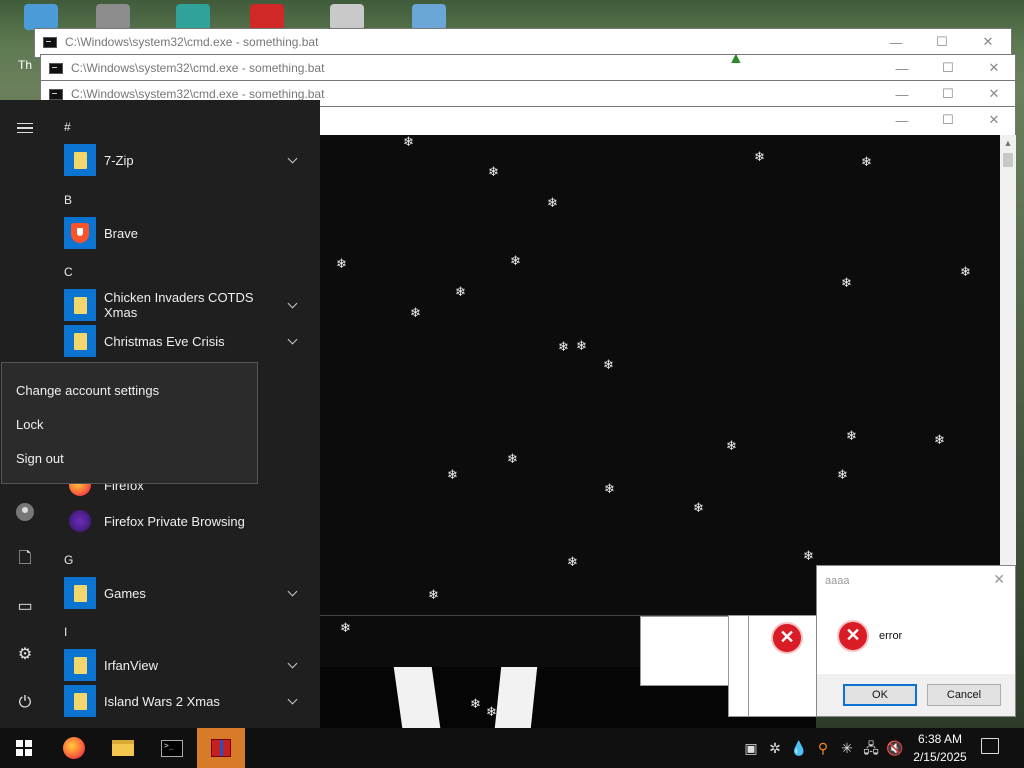  Describe the element at coordinates (187, 305) in the screenshot. I see `app-chicken-invaders: Chicken Invaders COTDS Xmas` at that location.